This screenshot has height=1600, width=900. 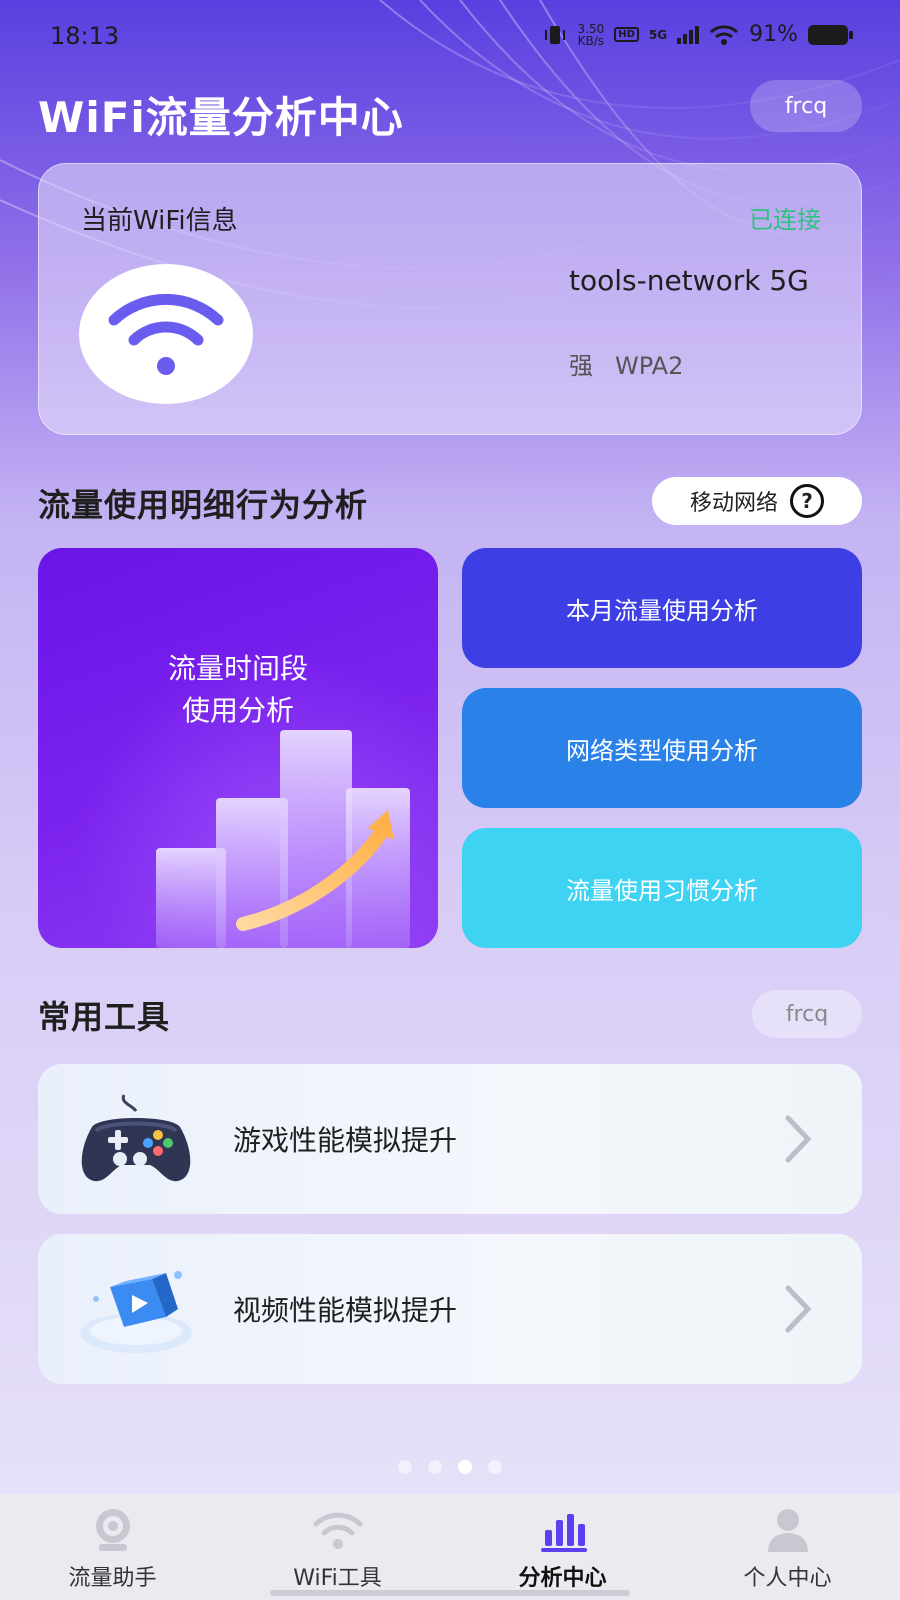 I want to click on page-indicator, so click(x=450, y=1467).